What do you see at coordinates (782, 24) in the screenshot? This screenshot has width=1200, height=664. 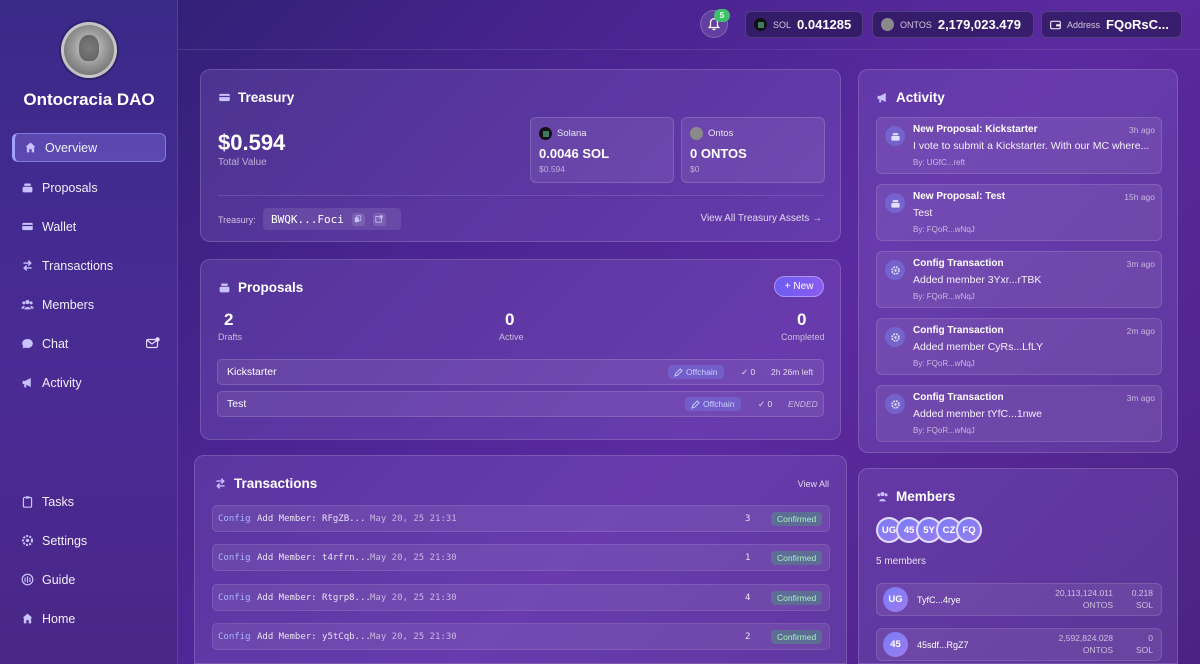 I see `sol-label: SOL` at bounding box center [782, 24].